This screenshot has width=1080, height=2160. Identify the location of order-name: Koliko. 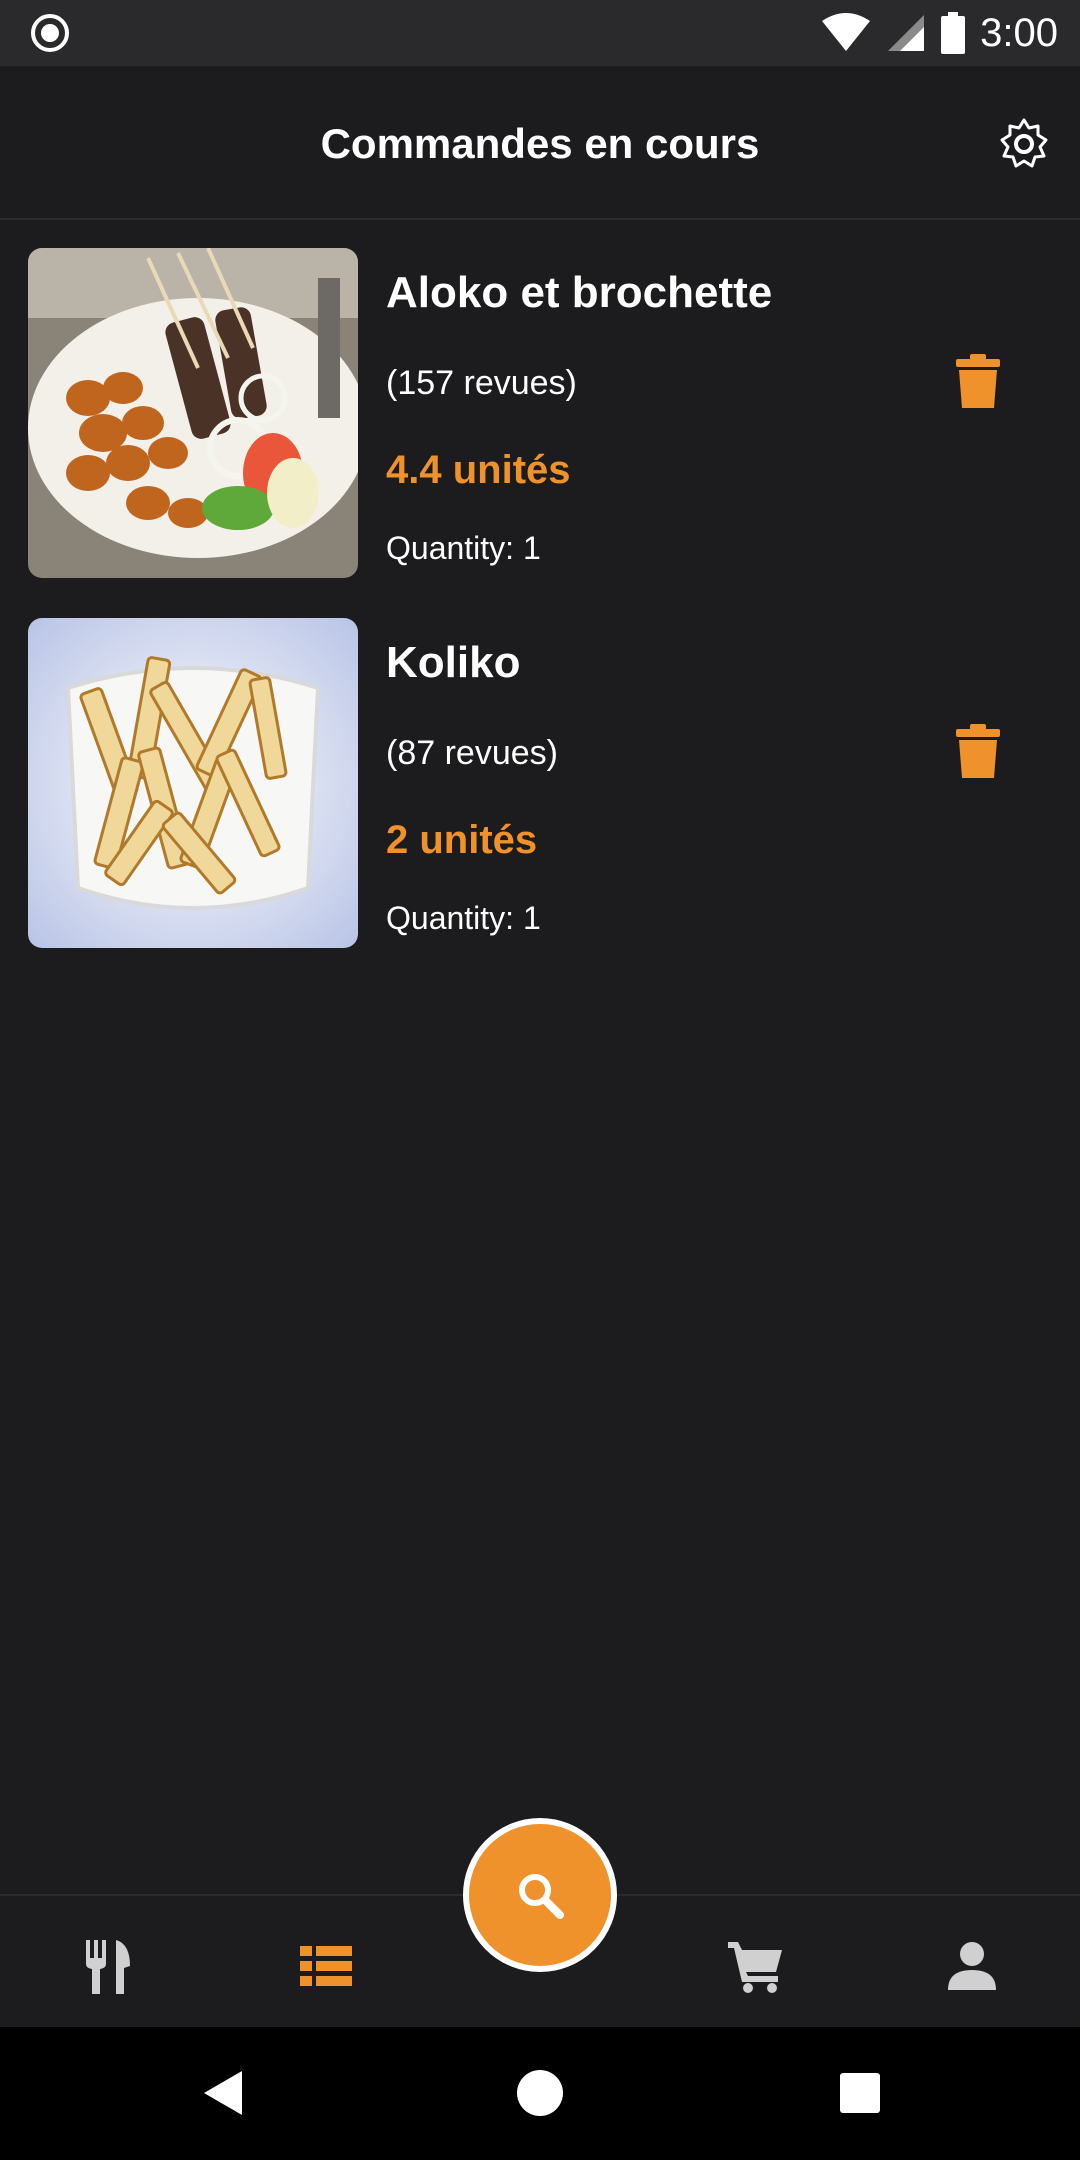
(453, 662).